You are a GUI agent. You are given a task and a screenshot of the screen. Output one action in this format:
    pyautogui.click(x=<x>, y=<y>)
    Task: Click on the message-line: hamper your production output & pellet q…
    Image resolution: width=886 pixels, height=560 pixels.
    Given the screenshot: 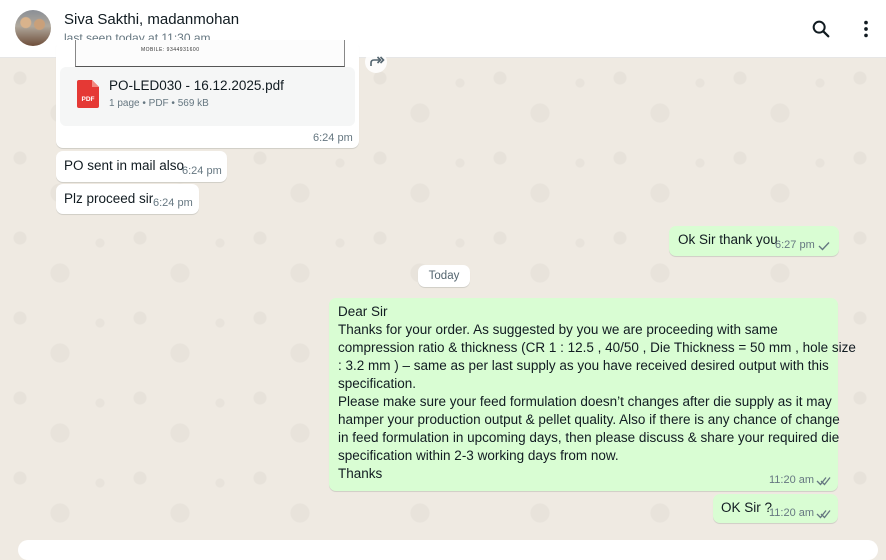 What is the action you would take?
    pyautogui.click(x=589, y=419)
    